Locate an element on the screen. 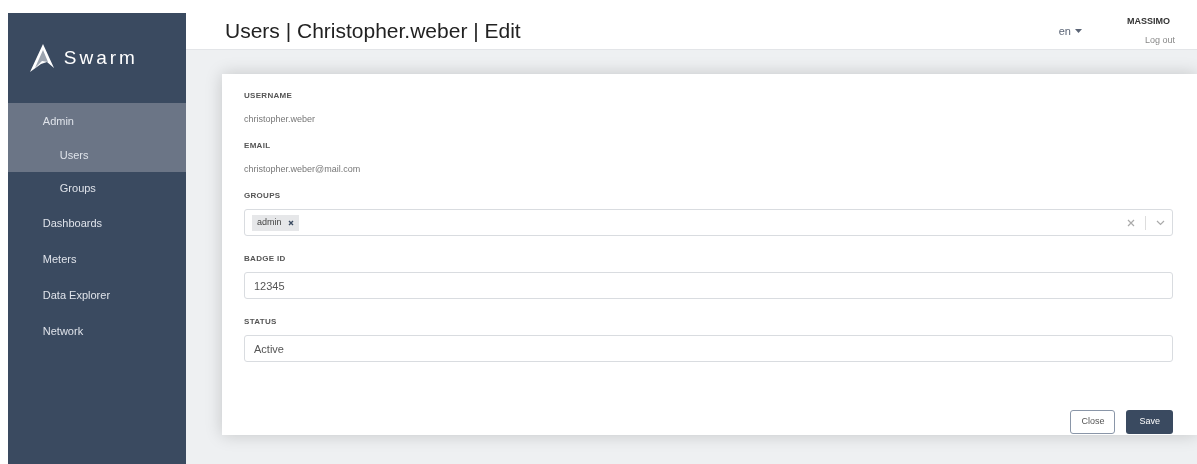  nav-item: Network is located at coordinates (96, 331).